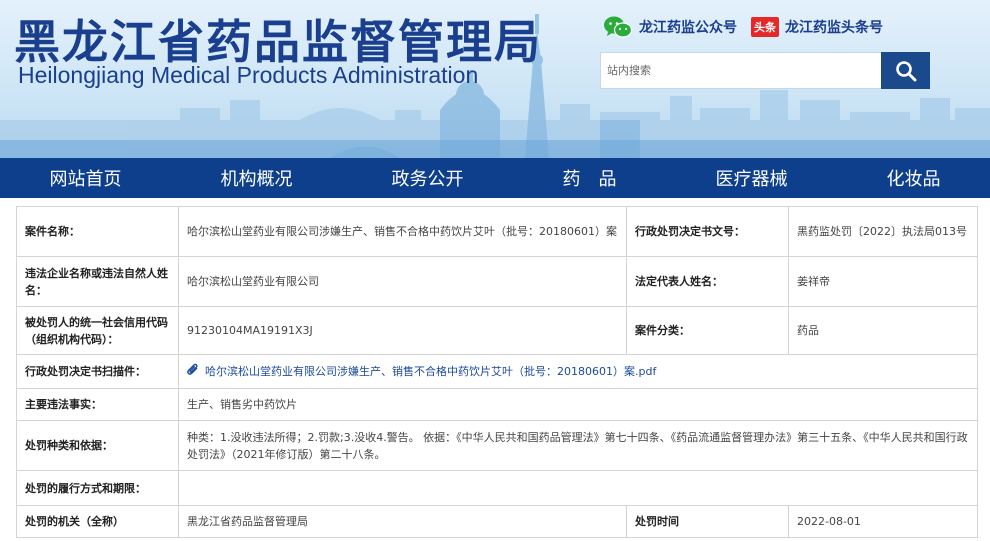  Describe the element at coordinates (97, 330) in the screenshot. I see `credit-code-label: 被处罚人的统一社会信用代码（组织机构代码）：` at that location.